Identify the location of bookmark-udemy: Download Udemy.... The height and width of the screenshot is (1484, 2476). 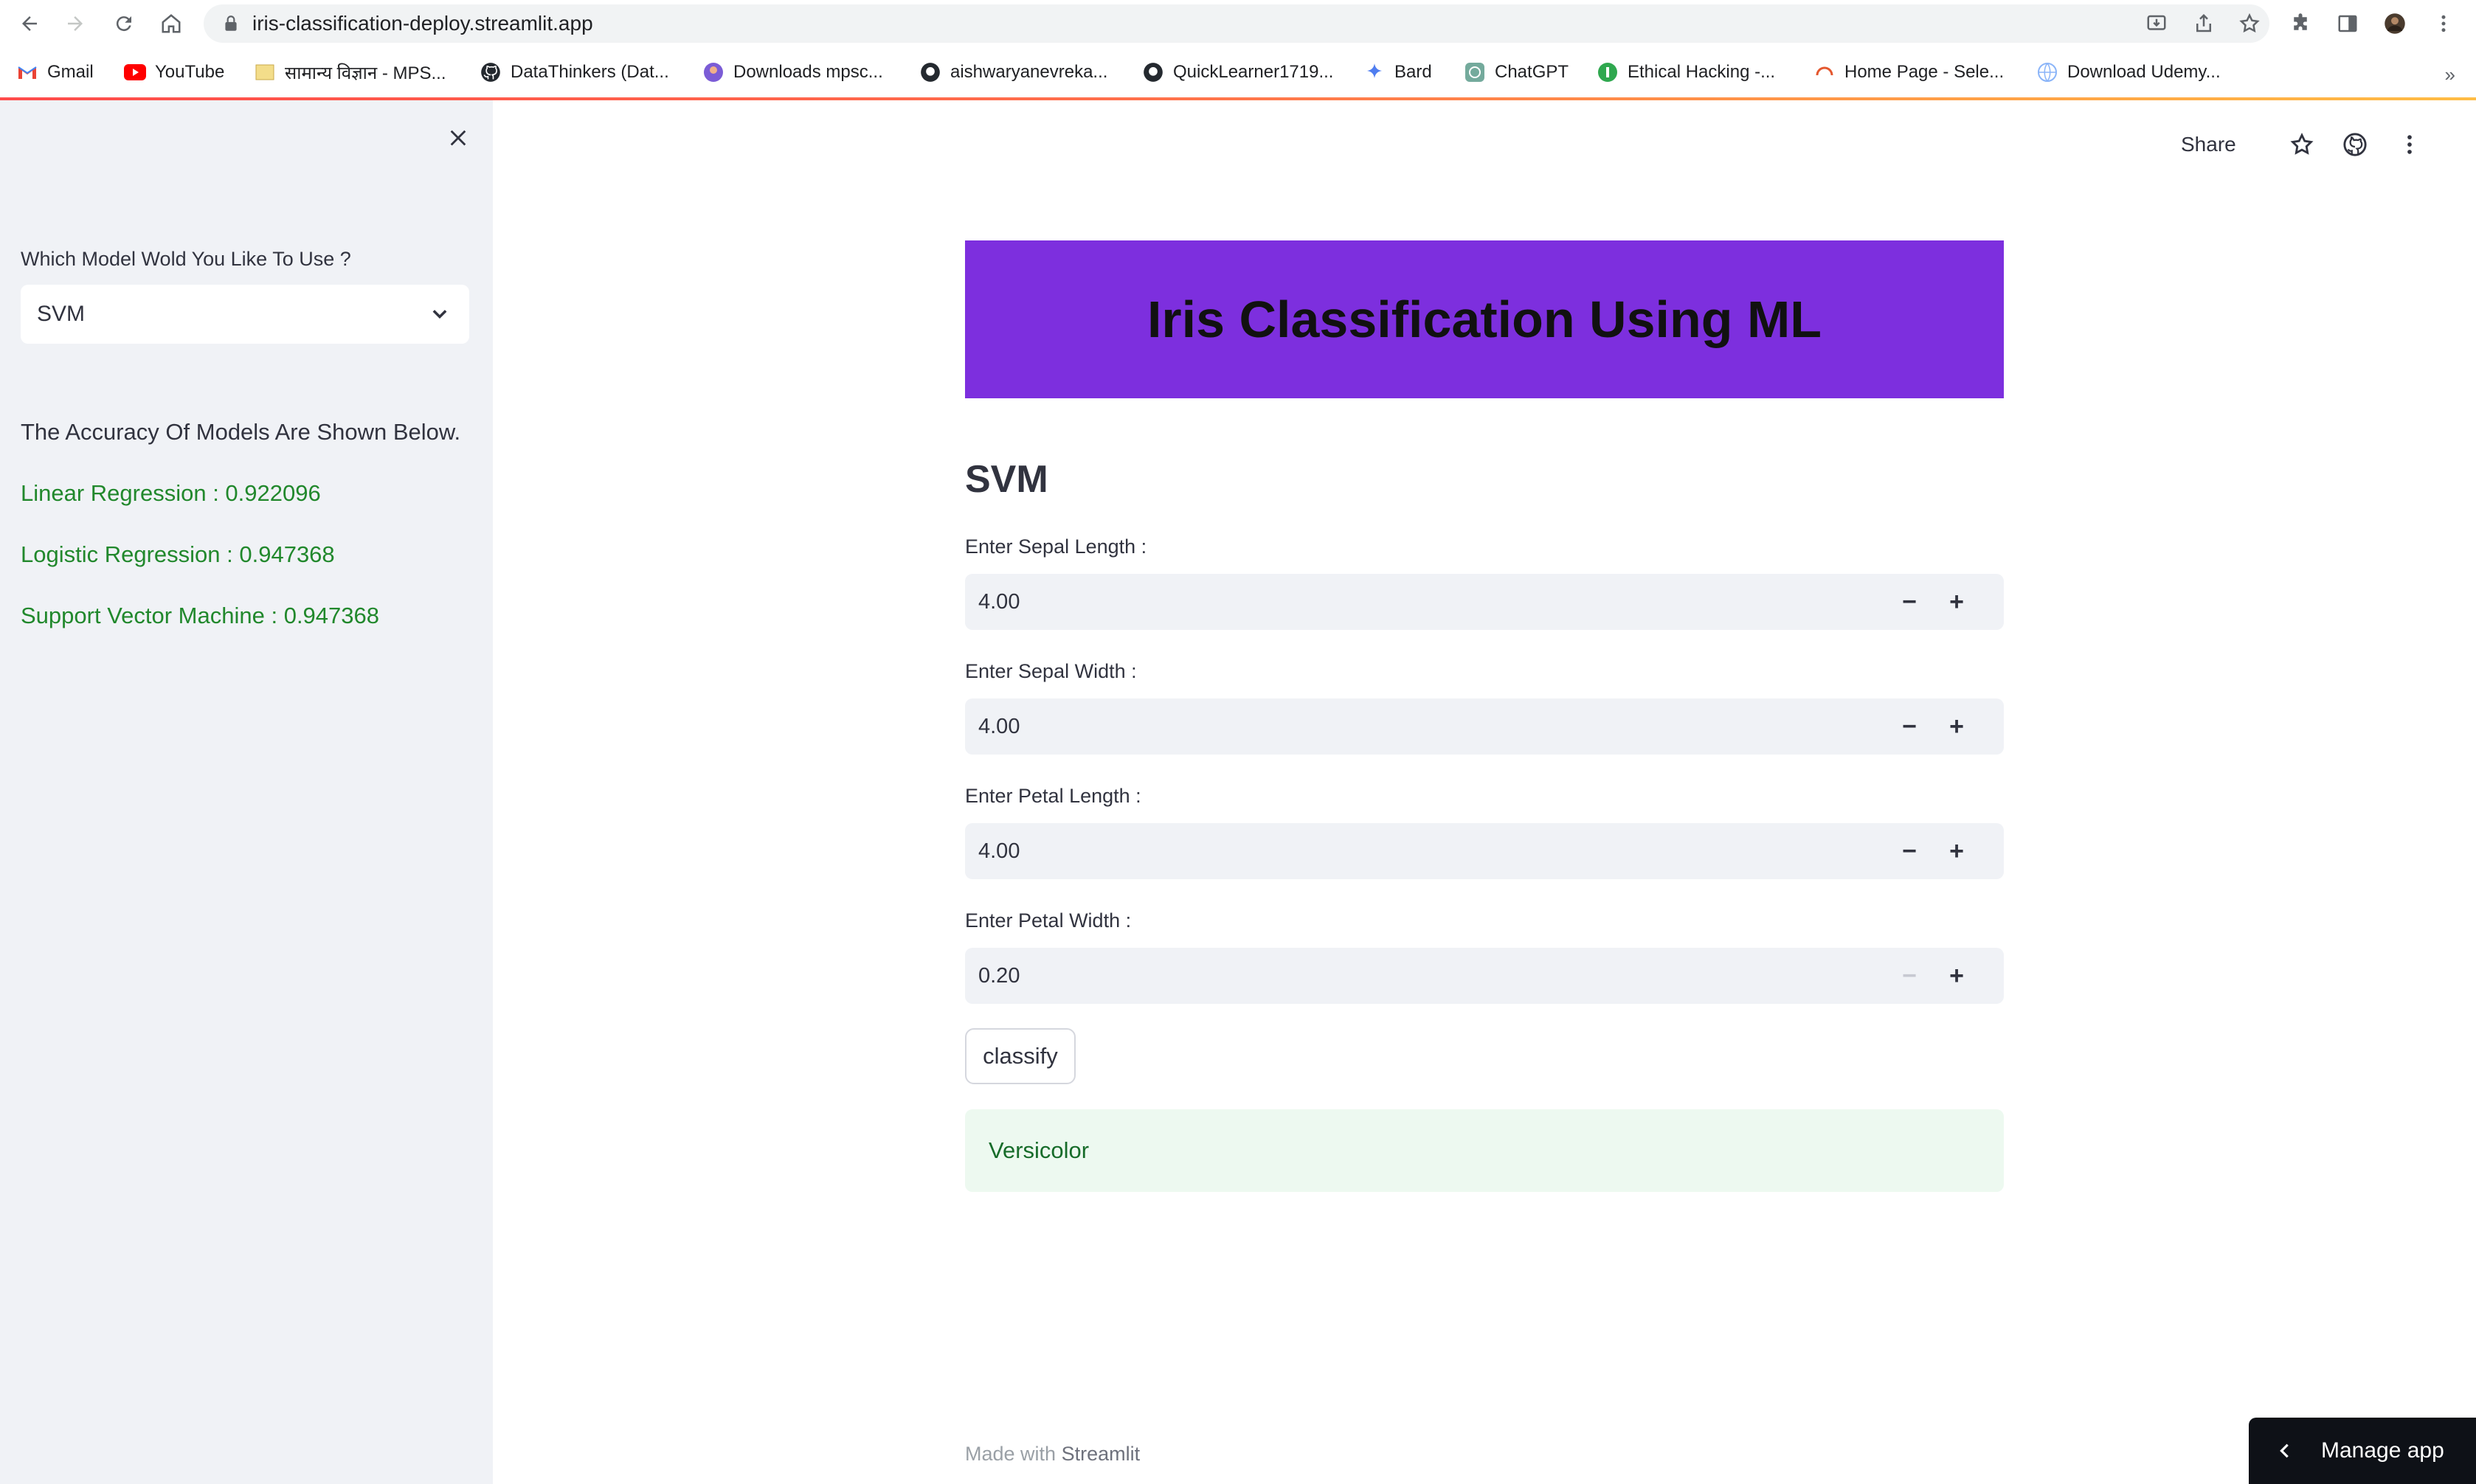
(2128, 72).